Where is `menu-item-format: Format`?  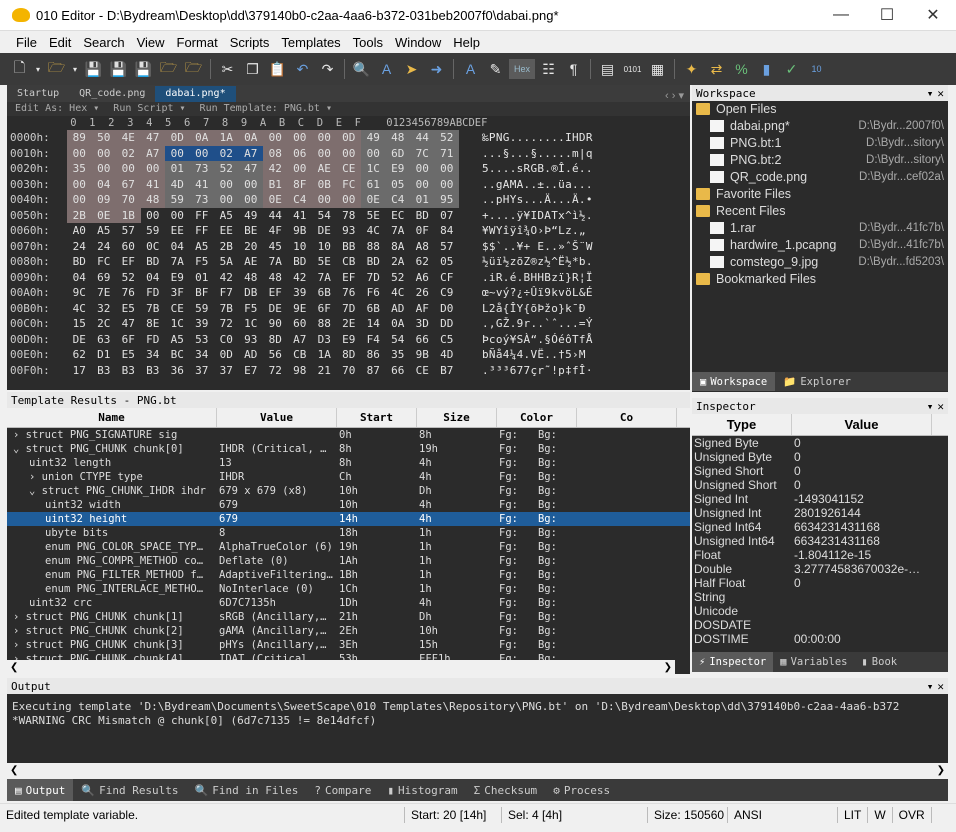 menu-item-format: Format is located at coordinates (197, 42).